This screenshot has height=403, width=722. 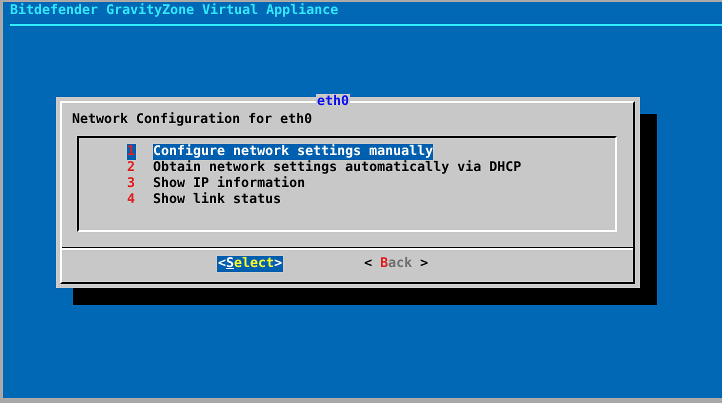 I want to click on back-button: < Back >, so click(x=396, y=264).